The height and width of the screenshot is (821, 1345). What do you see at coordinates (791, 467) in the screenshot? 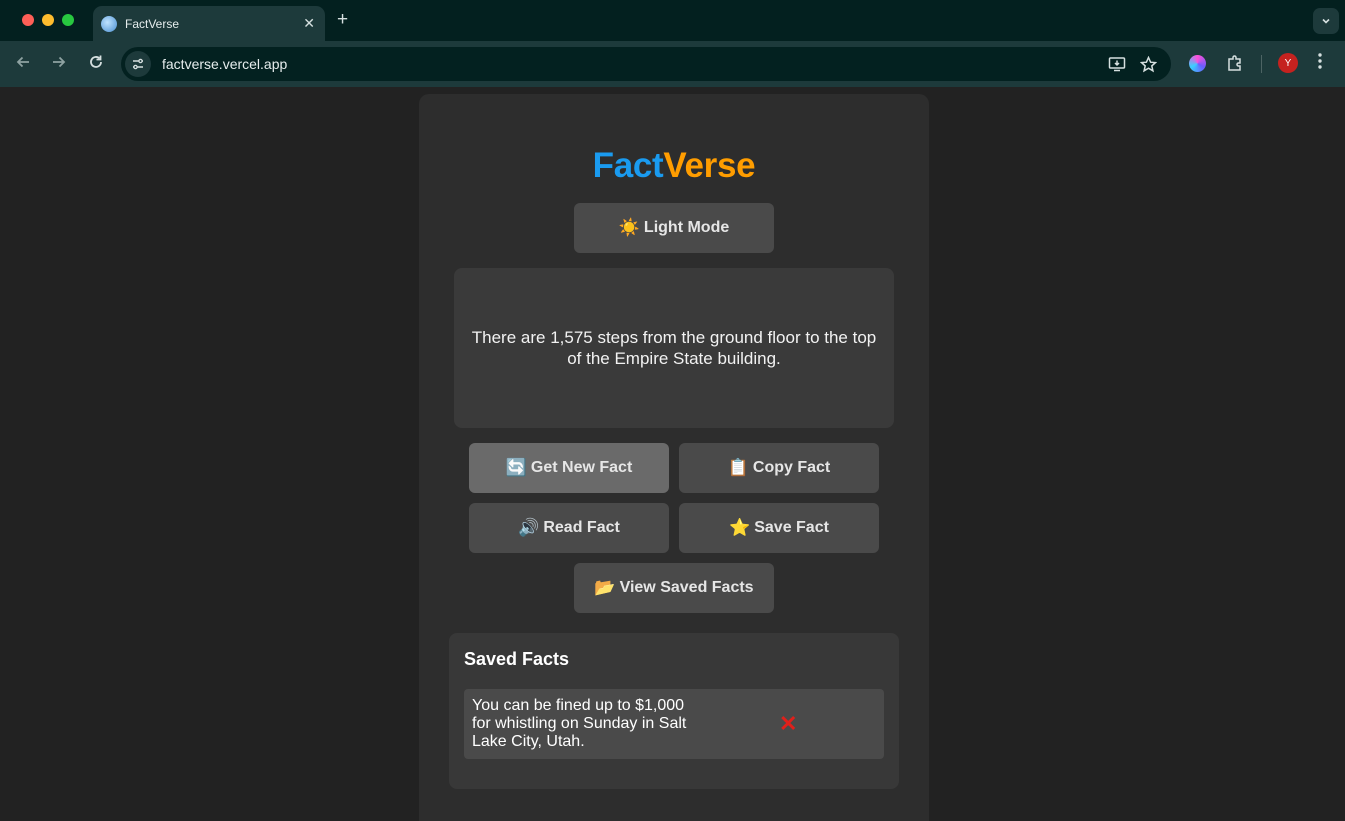
I see `copy-fact-label: Copy Fact` at bounding box center [791, 467].